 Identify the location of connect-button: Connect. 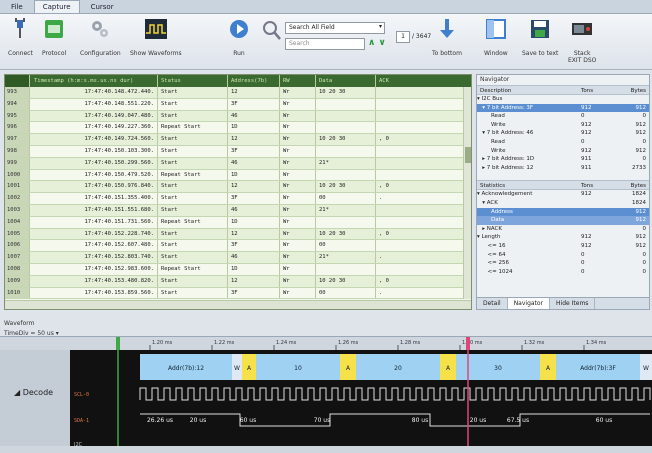
(20, 37).